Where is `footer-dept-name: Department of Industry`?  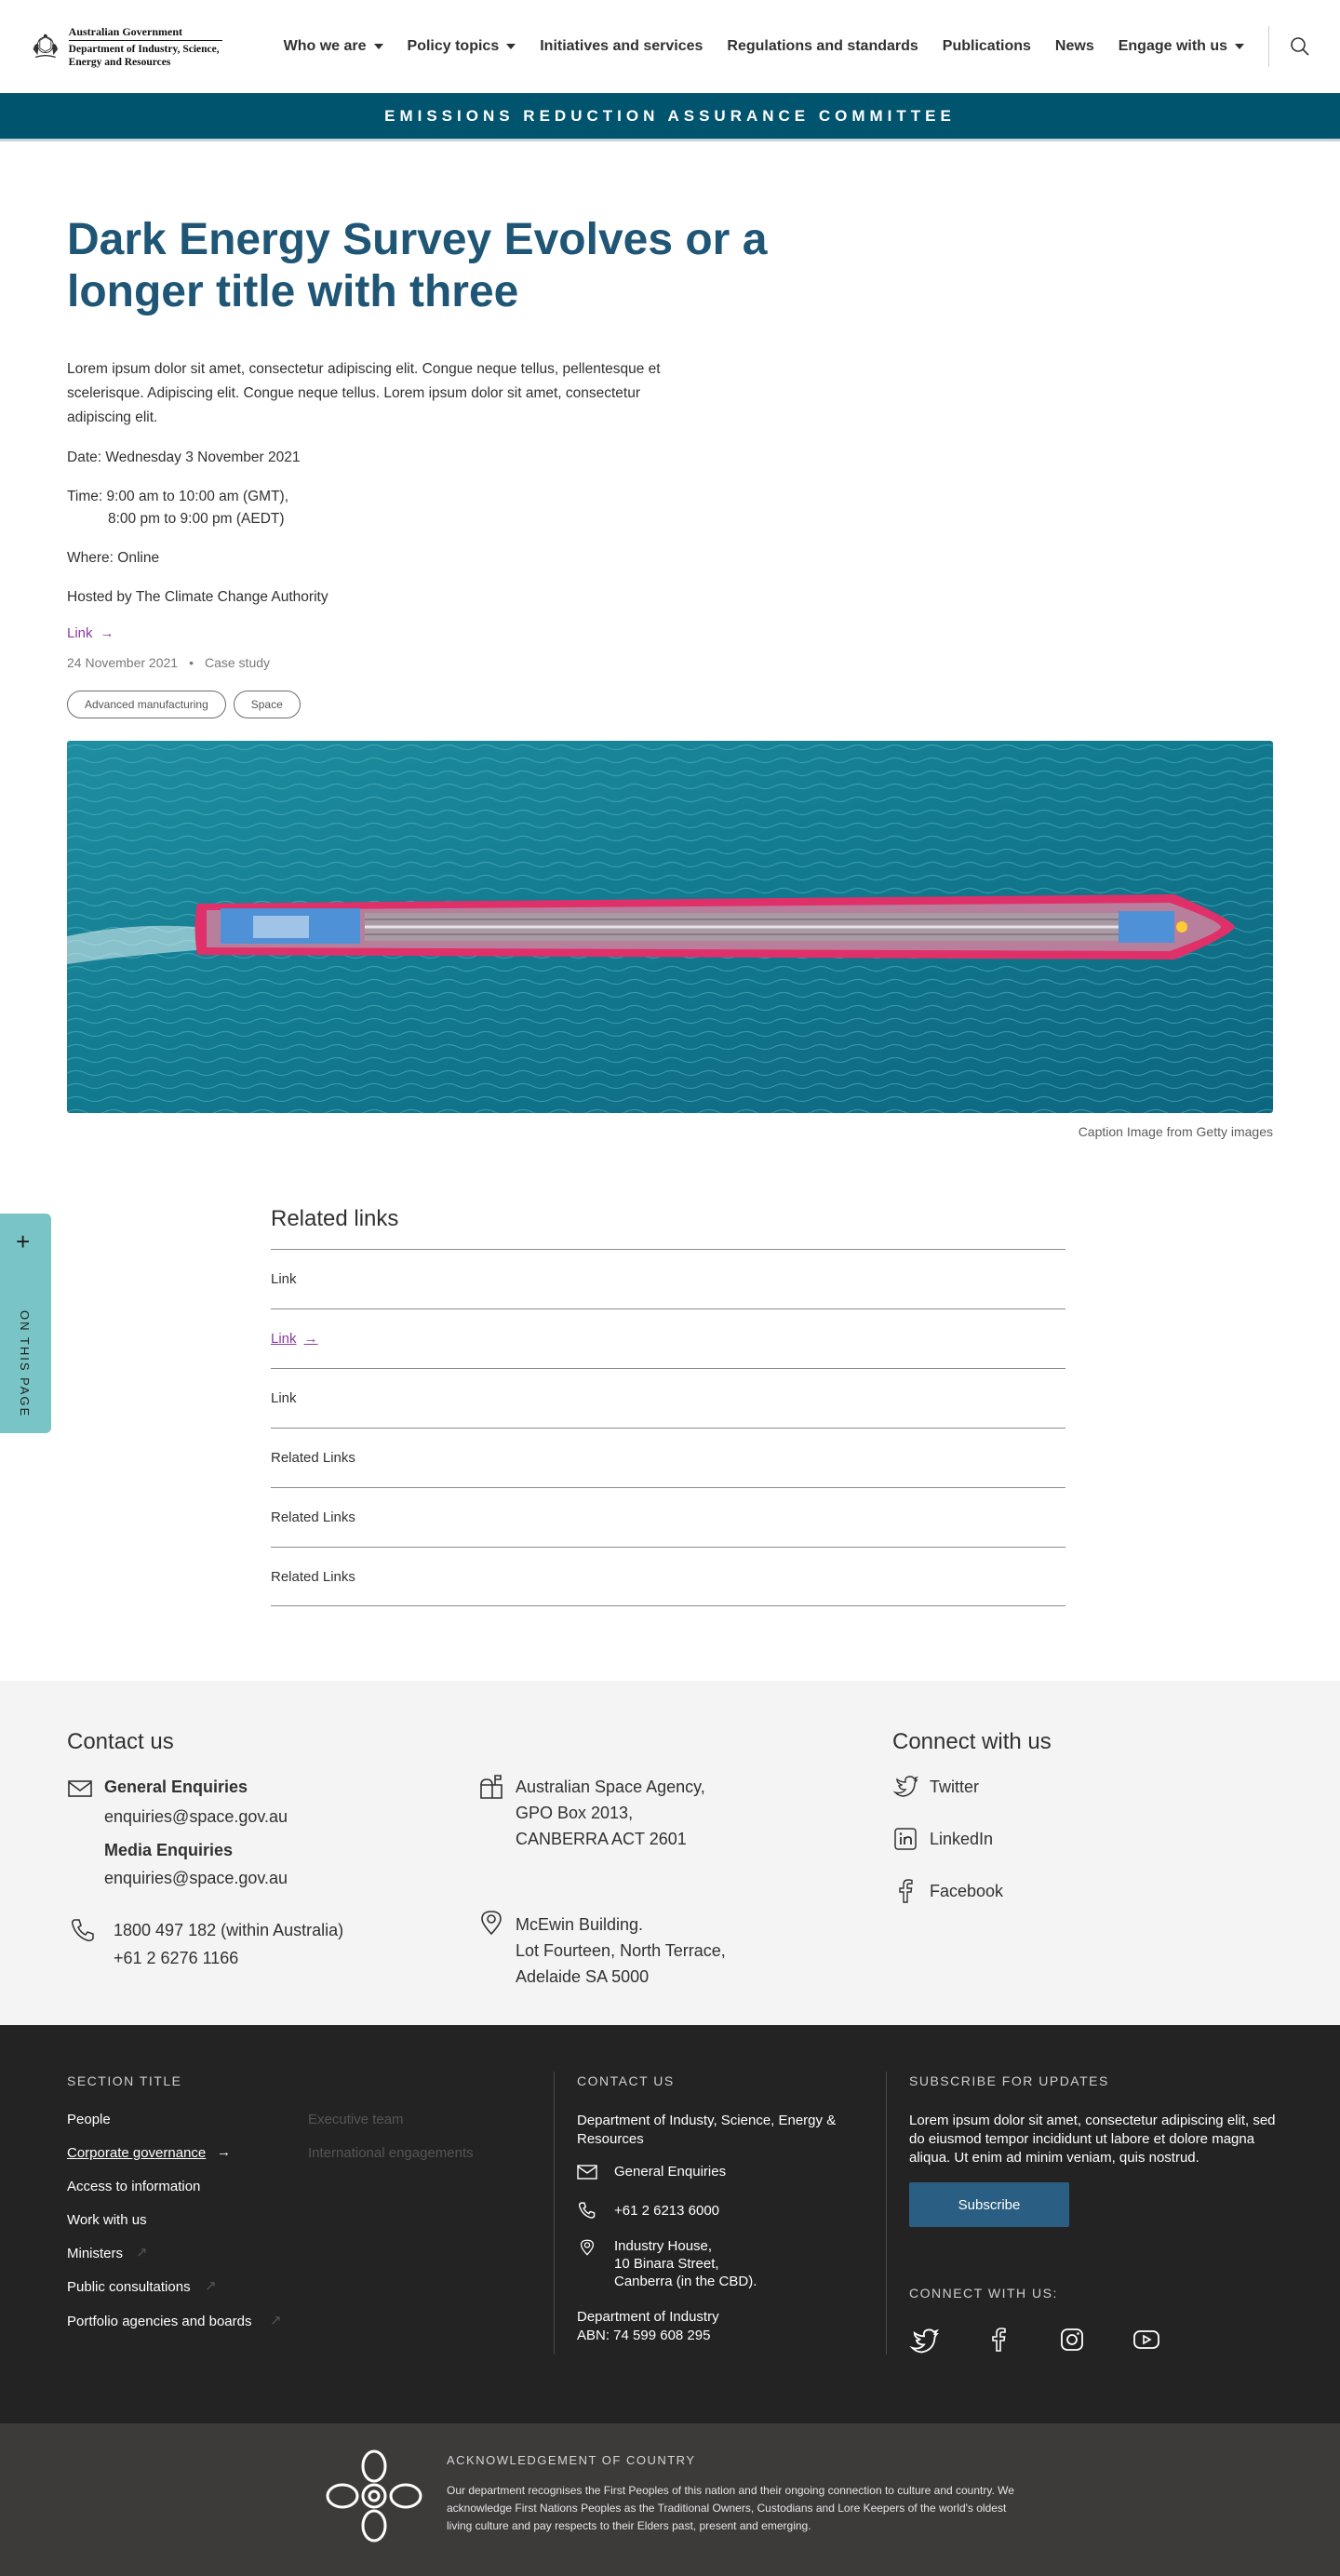
footer-dept-name: Department of Industry is located at coordinates (648, 2317).